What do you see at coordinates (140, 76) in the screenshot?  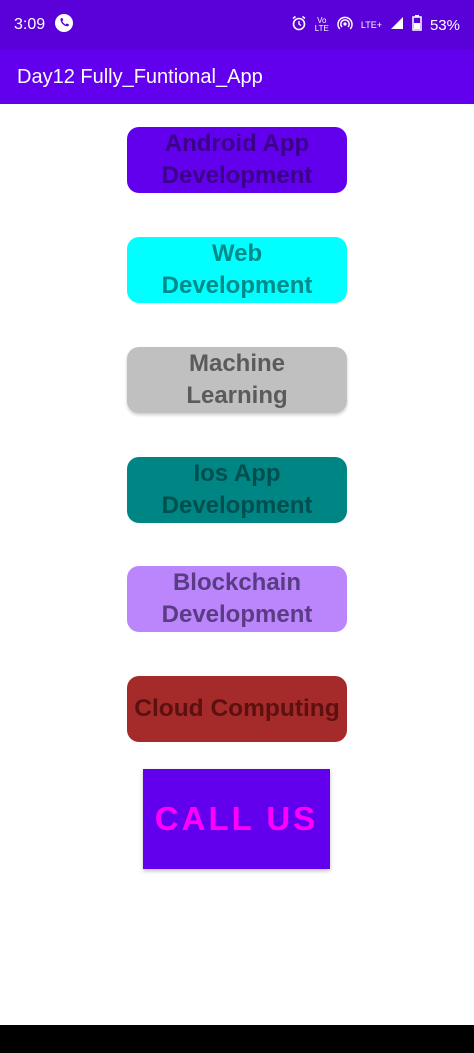 I see `app-title: Day12 Fully_Funtional_App` at bounding box center [140, 76].